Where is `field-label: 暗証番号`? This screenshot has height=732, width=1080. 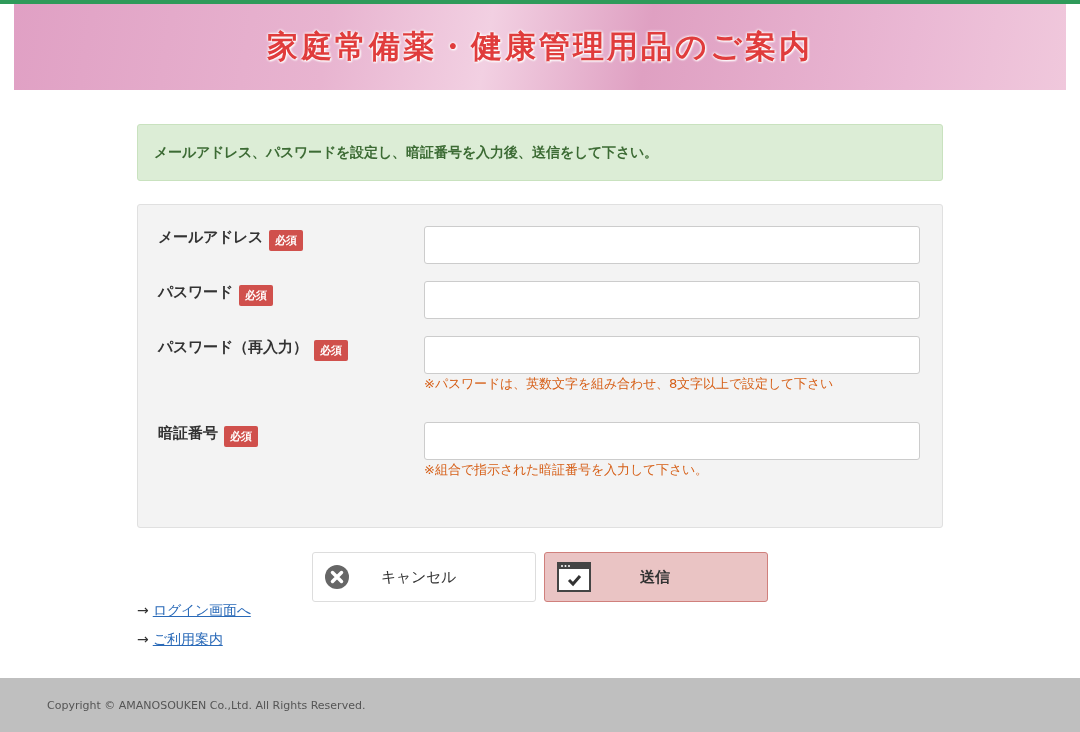 field-label: 暗証番号 is located at coordinates (188, 433).